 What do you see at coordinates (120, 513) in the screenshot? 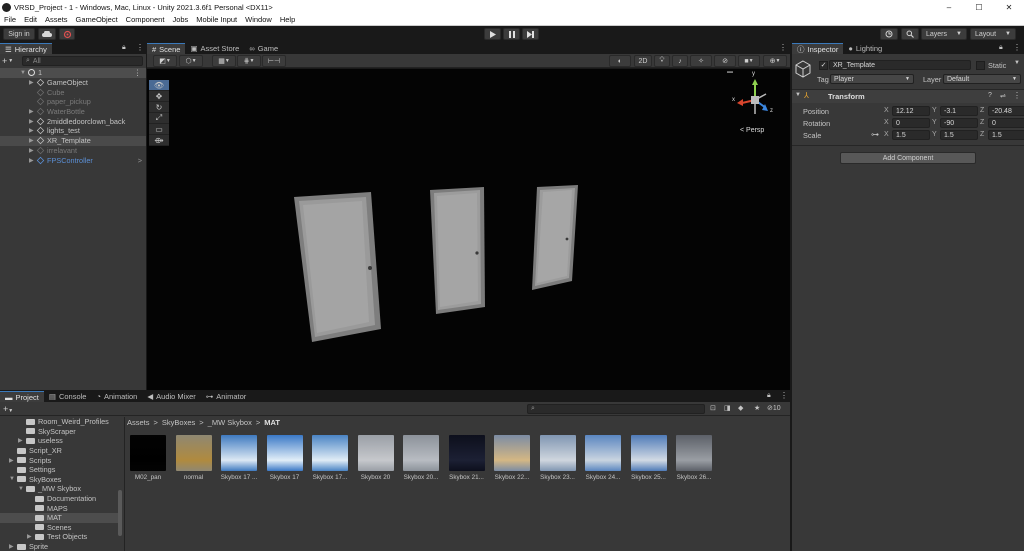
I see `tree-scrollbar` at bounding box center [120, 513].